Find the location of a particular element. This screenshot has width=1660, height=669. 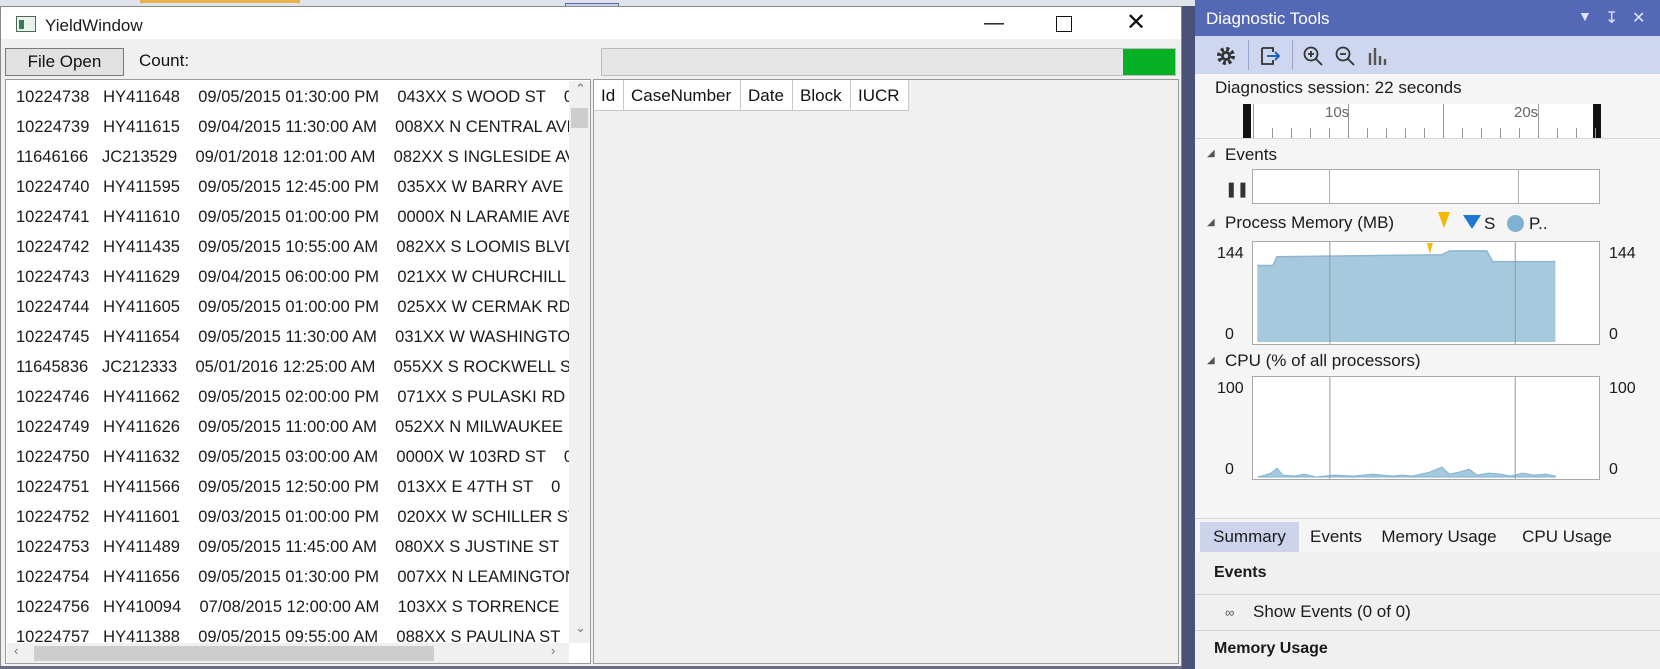

scroll-up-icon: ⌃ is located at coordinates (580, 89).